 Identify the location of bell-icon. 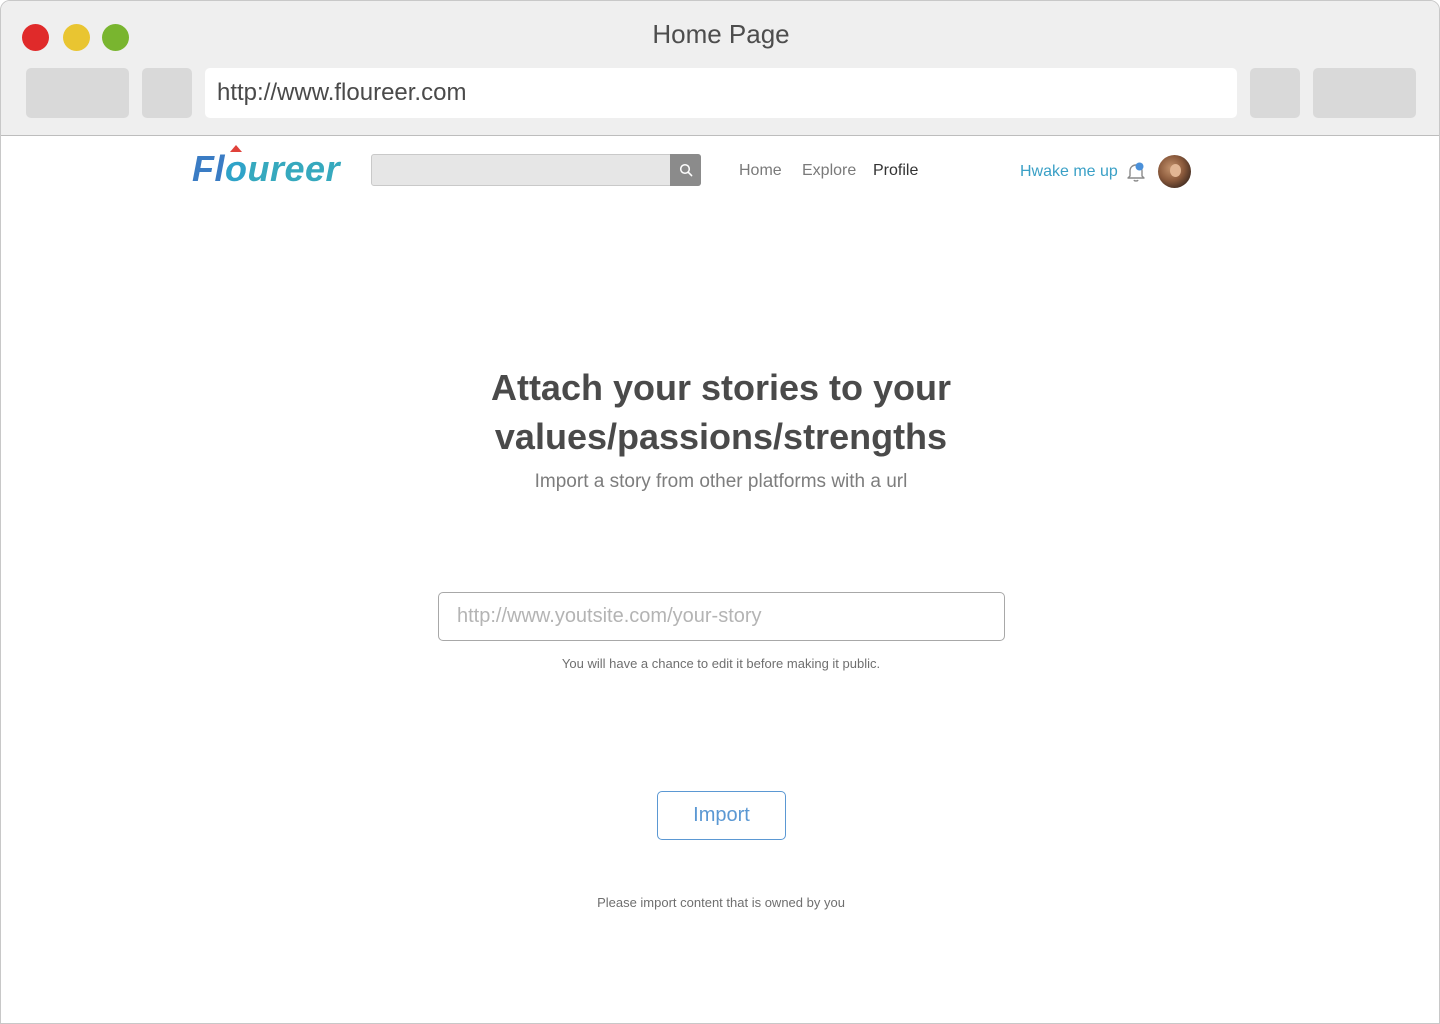
(1136, 172).